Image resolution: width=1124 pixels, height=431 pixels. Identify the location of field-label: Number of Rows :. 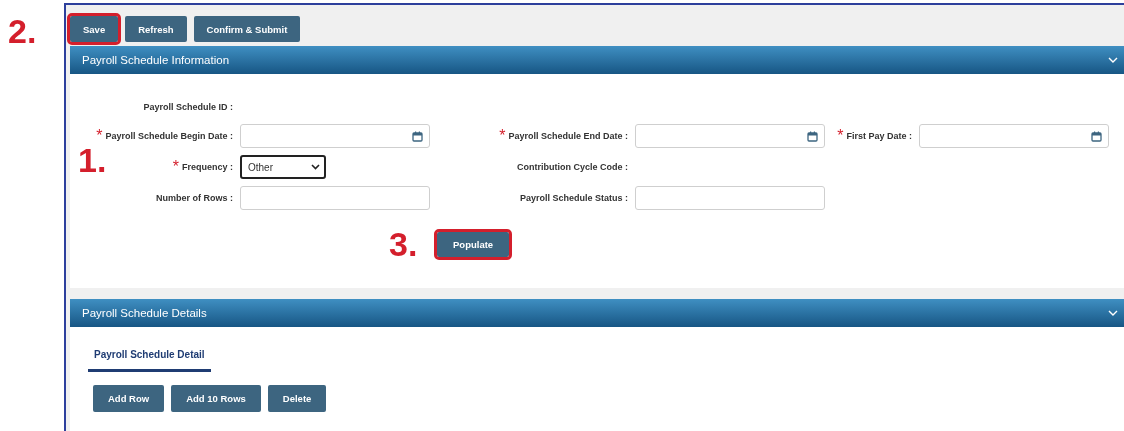
(194, 198).